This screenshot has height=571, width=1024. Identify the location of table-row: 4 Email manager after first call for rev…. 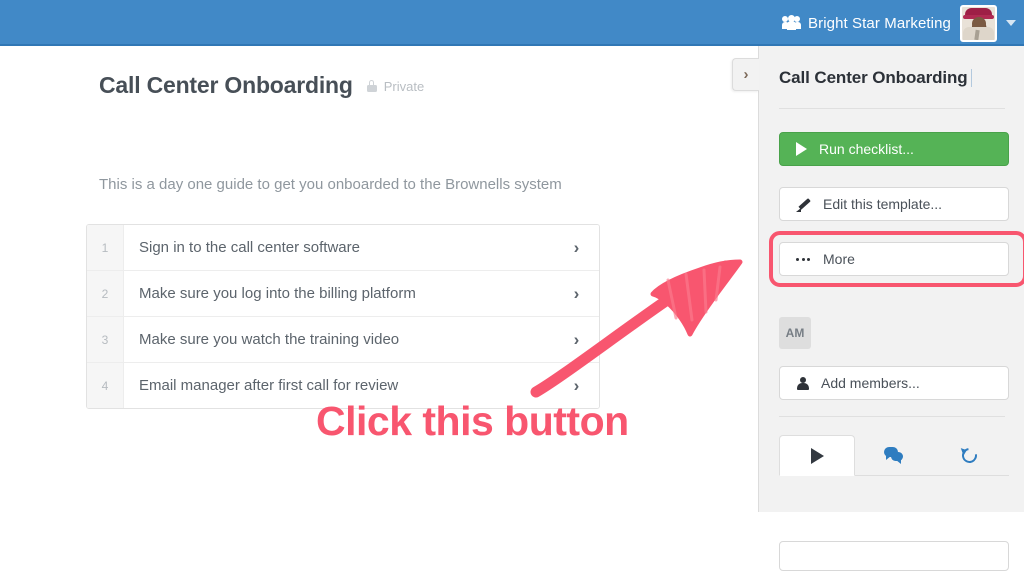
(343, 385).